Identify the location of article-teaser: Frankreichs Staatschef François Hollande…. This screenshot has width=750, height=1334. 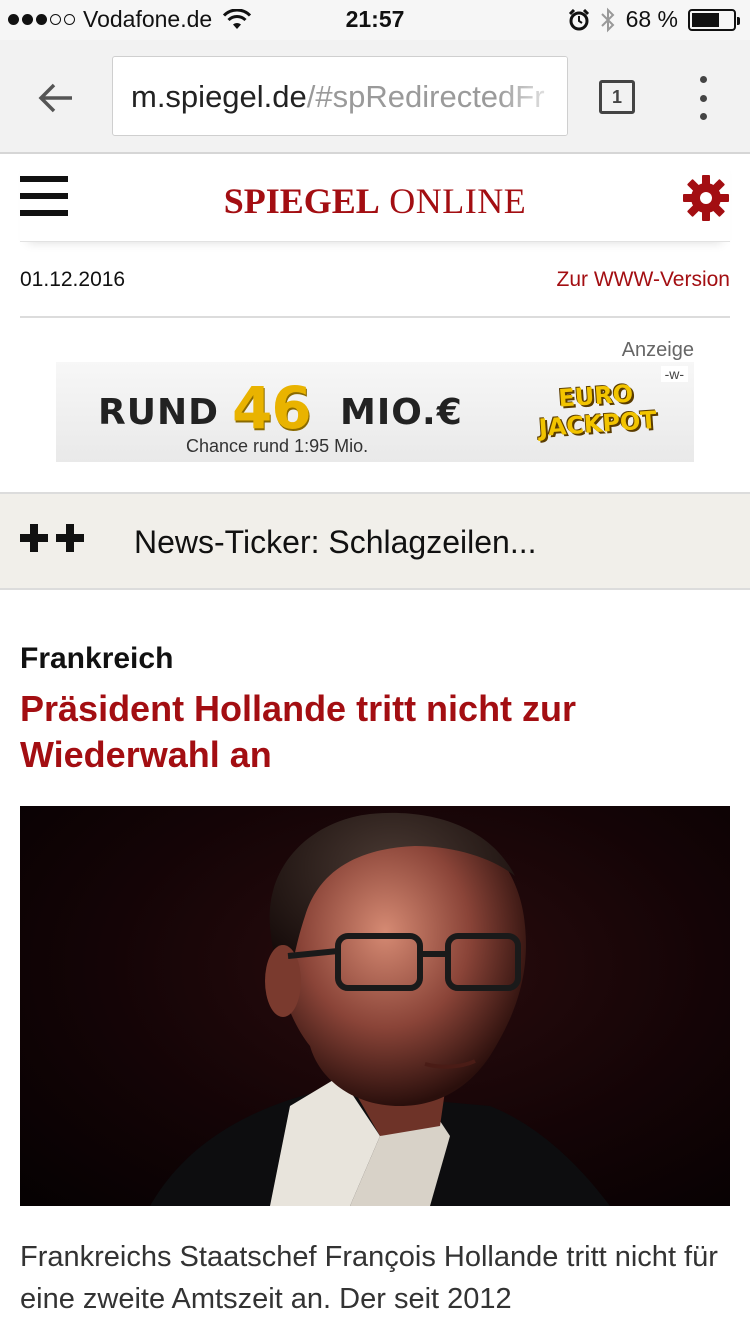
(369, 1278).